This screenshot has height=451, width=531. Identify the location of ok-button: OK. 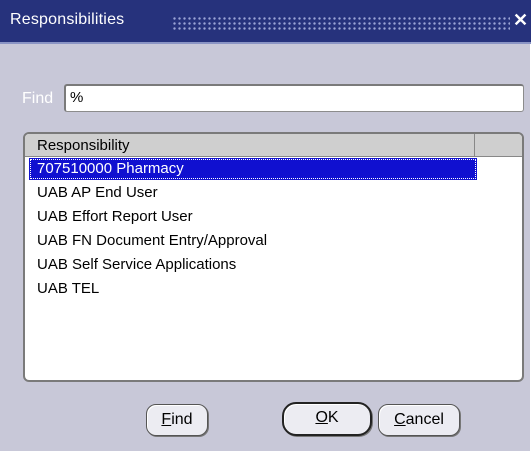
(327, 419).